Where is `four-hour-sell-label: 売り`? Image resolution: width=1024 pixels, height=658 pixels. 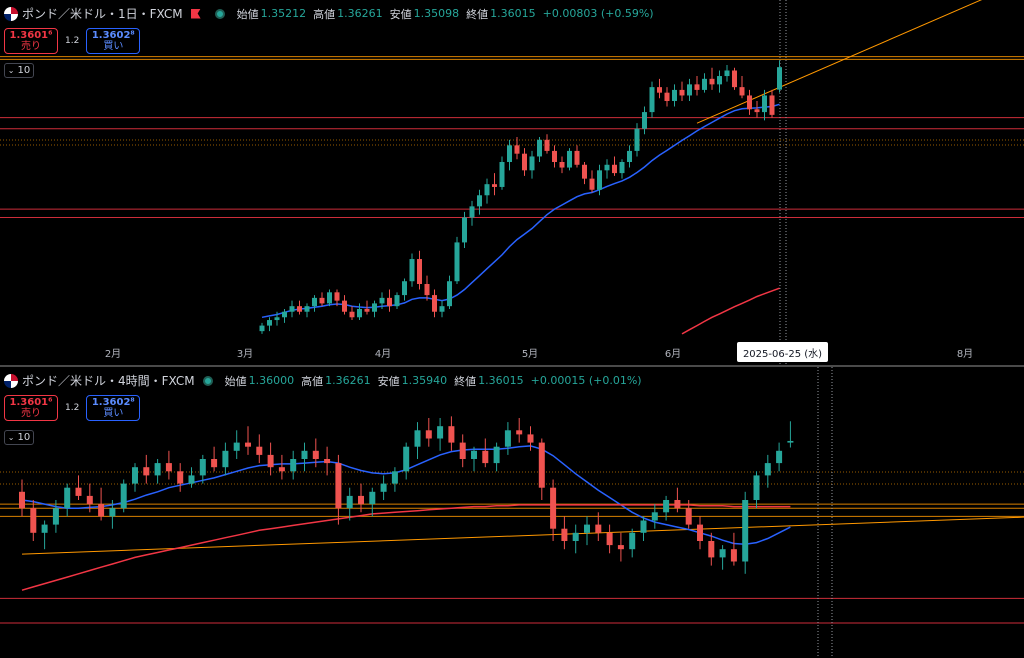
four-hour-sell-label: 売り is located at coordinates (31, 413).